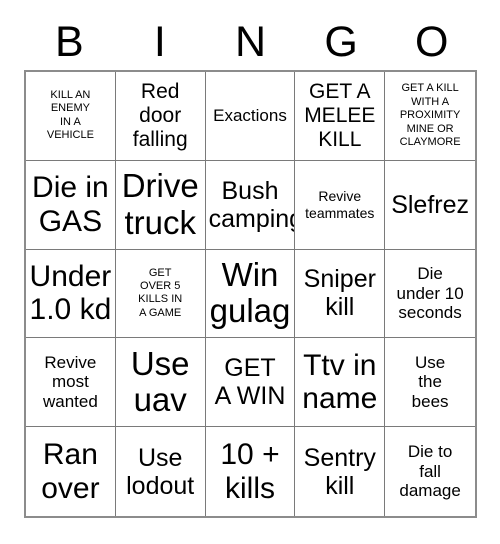  I want to click on bingo-header-letter-b: B, so click(69, 41).